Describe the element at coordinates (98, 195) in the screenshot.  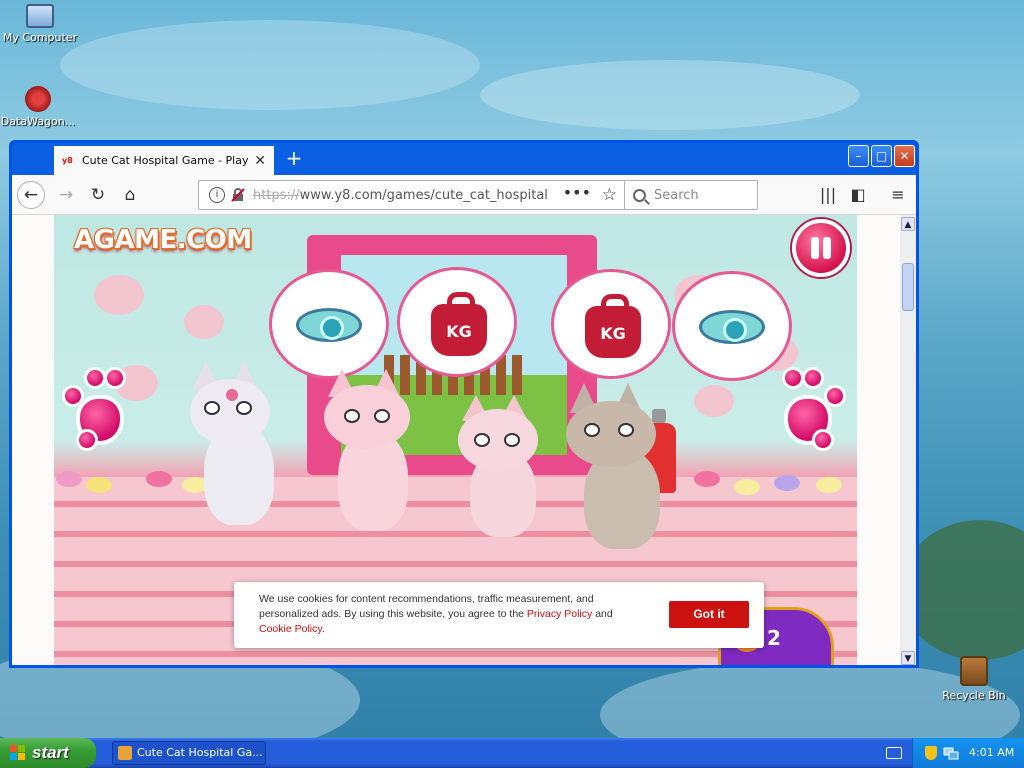
I see `reload-button: ↻` at that location.